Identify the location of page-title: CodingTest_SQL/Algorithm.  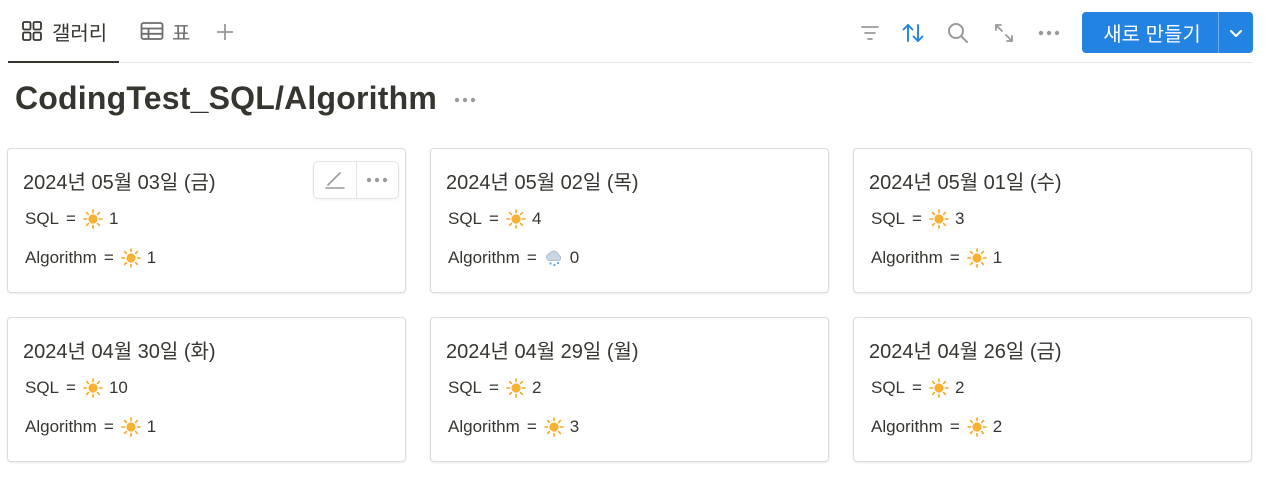
(226, 98).